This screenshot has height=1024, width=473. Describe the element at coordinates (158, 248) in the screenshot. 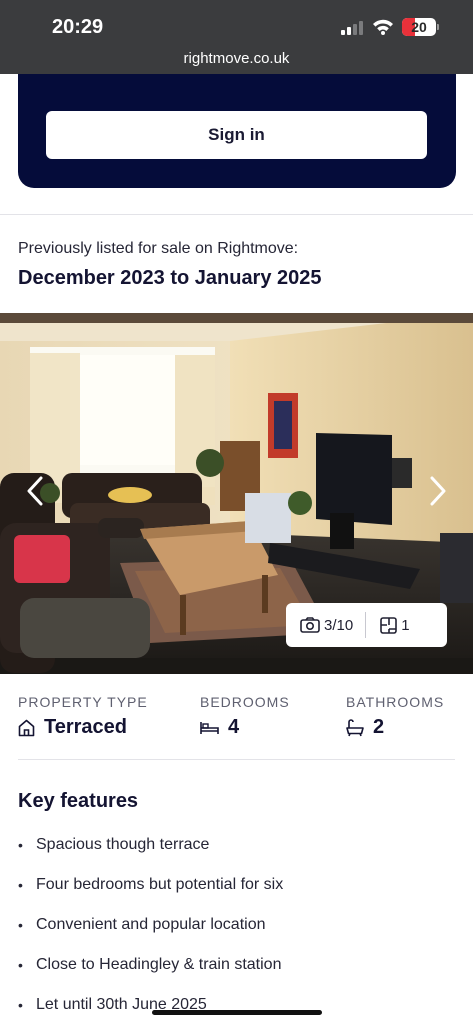

I see `listing-history-label: Previously listed for sale on Rightmove:` at that location.